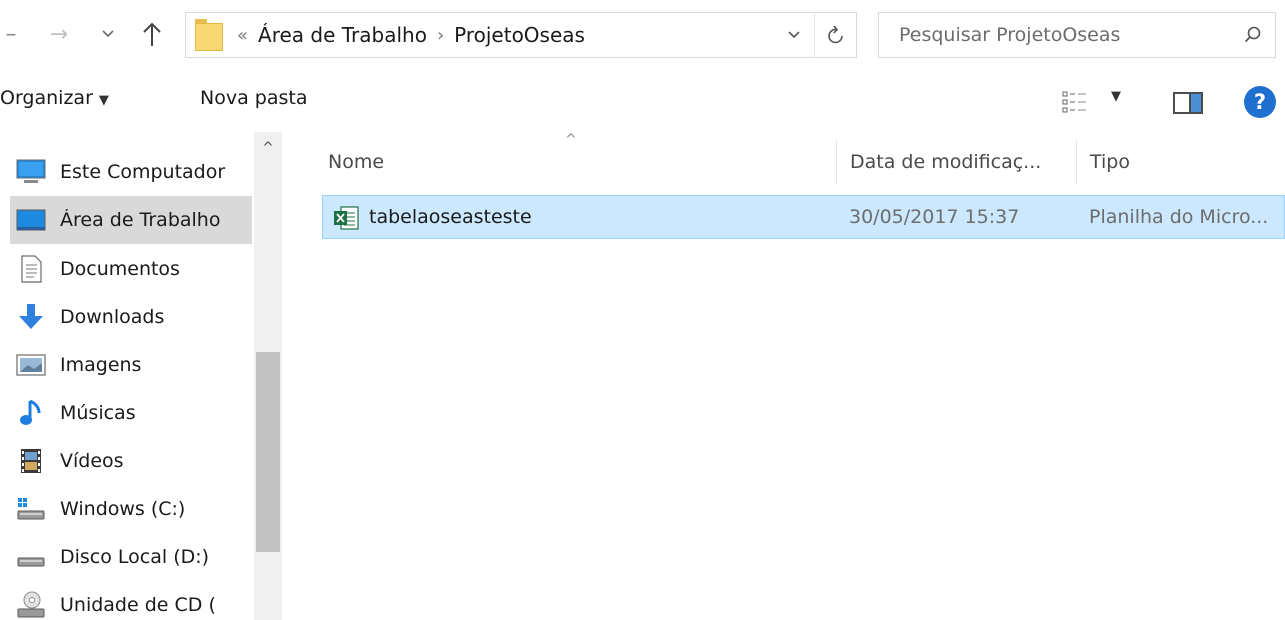  What do you see at coordinates (1188, 103) in the screenshot?
I see `preview-pane-icon` at bounding box center [1188, 103].